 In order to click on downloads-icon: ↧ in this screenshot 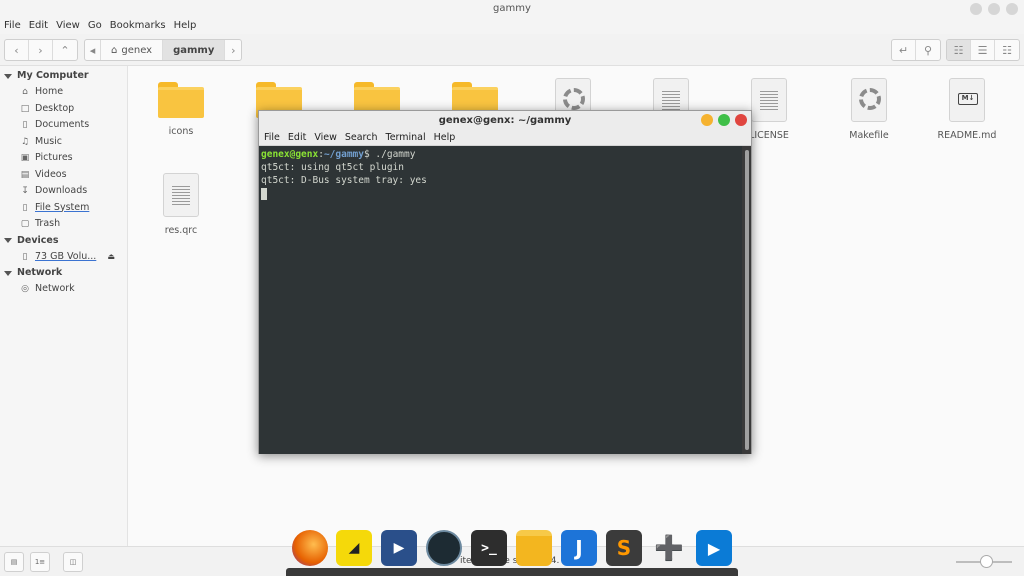, I will do `click(25, 191)`.